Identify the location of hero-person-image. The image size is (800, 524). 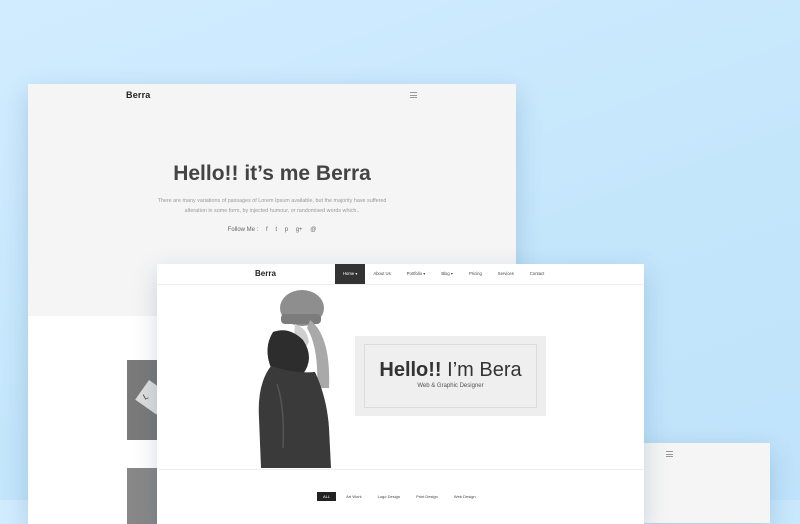
(294, 379).